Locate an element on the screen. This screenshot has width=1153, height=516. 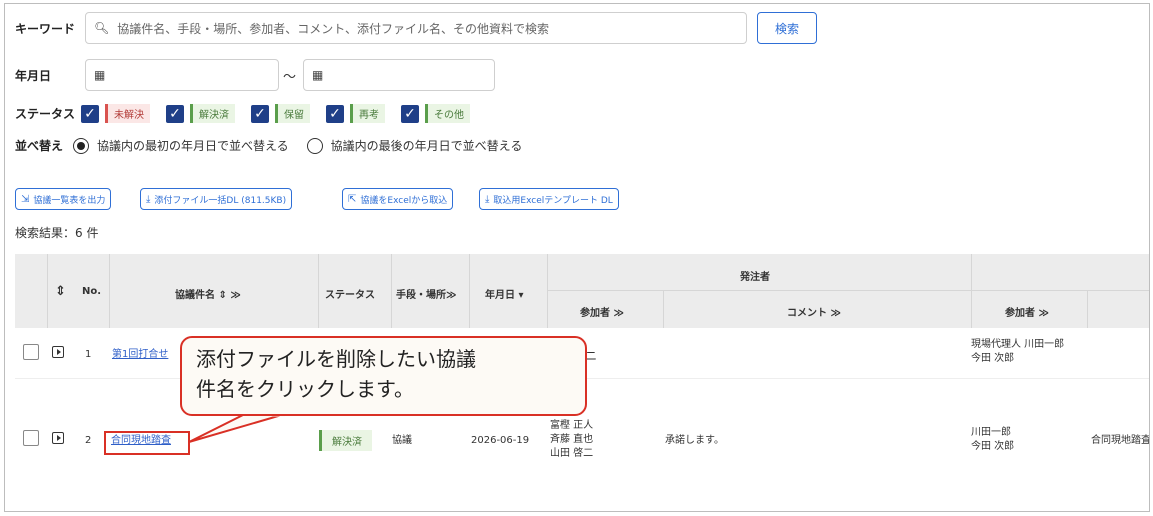
keyword-row: キーワード is located at coordinates (45, 28).